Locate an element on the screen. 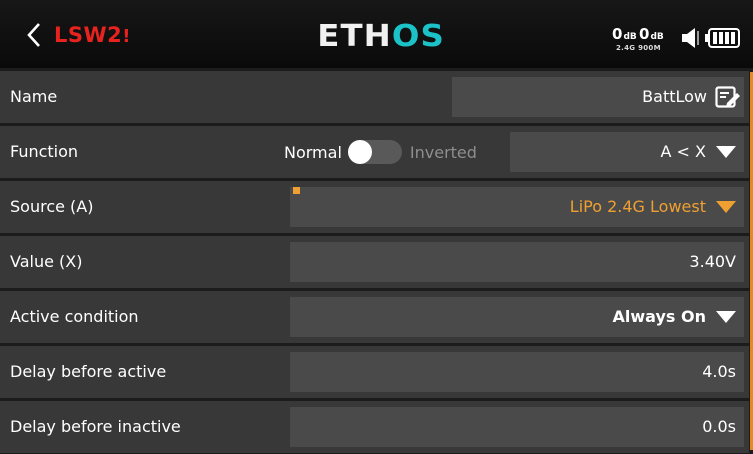  back-button is located at coordinates (34, 35).